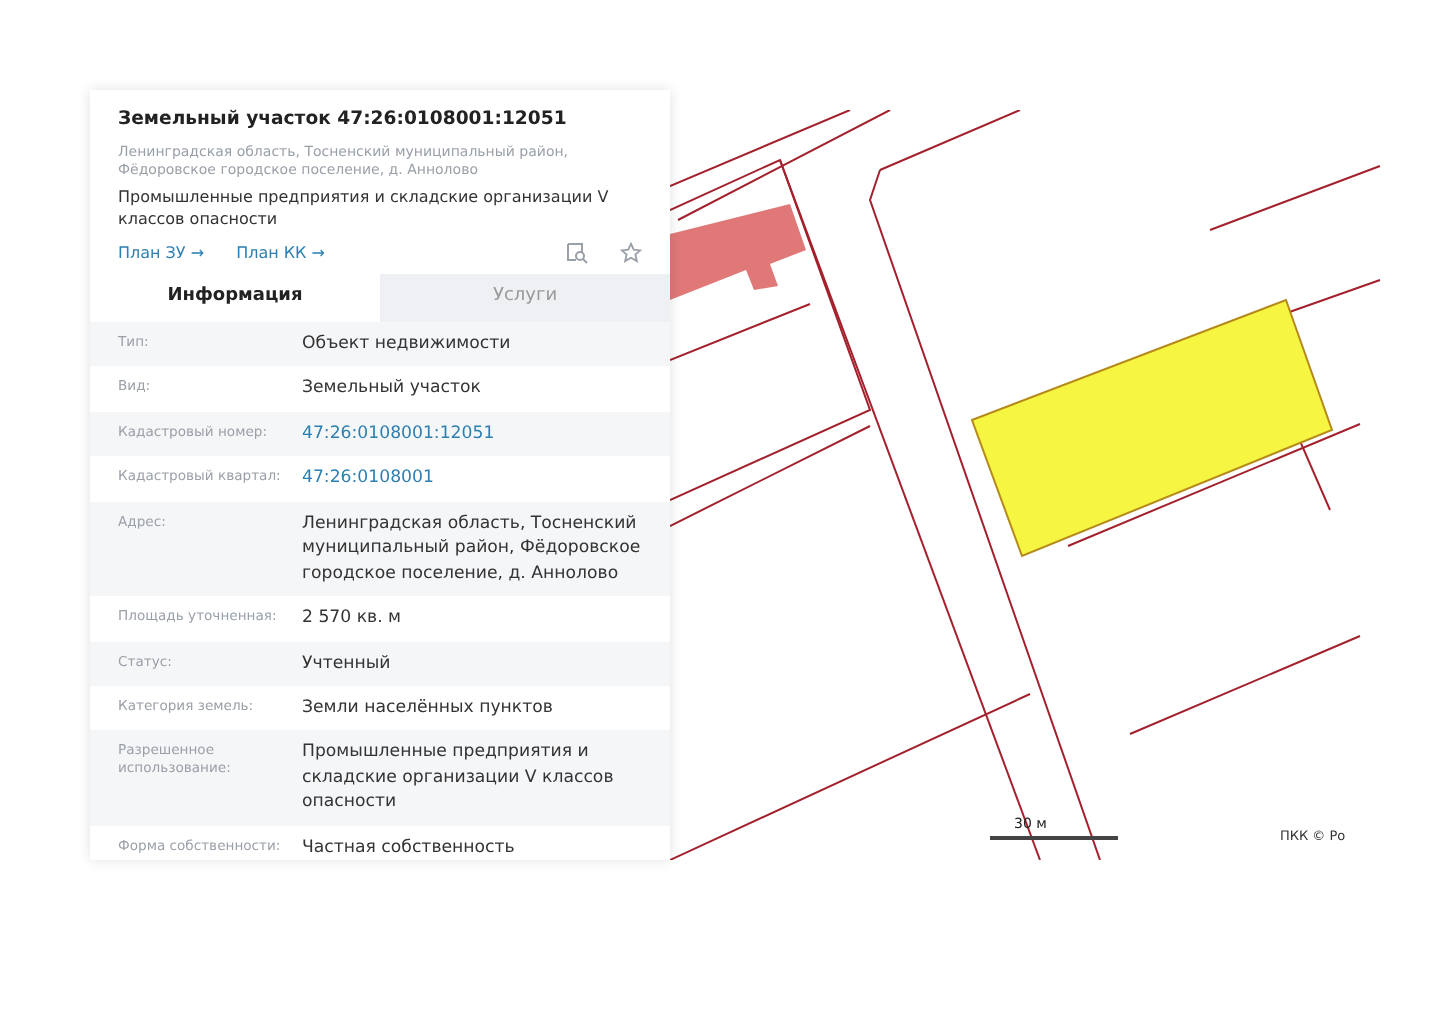  Describe the element at coordinates (378, 479) in the screenshot. I see `field-link: 47:26:0108001` at that location.